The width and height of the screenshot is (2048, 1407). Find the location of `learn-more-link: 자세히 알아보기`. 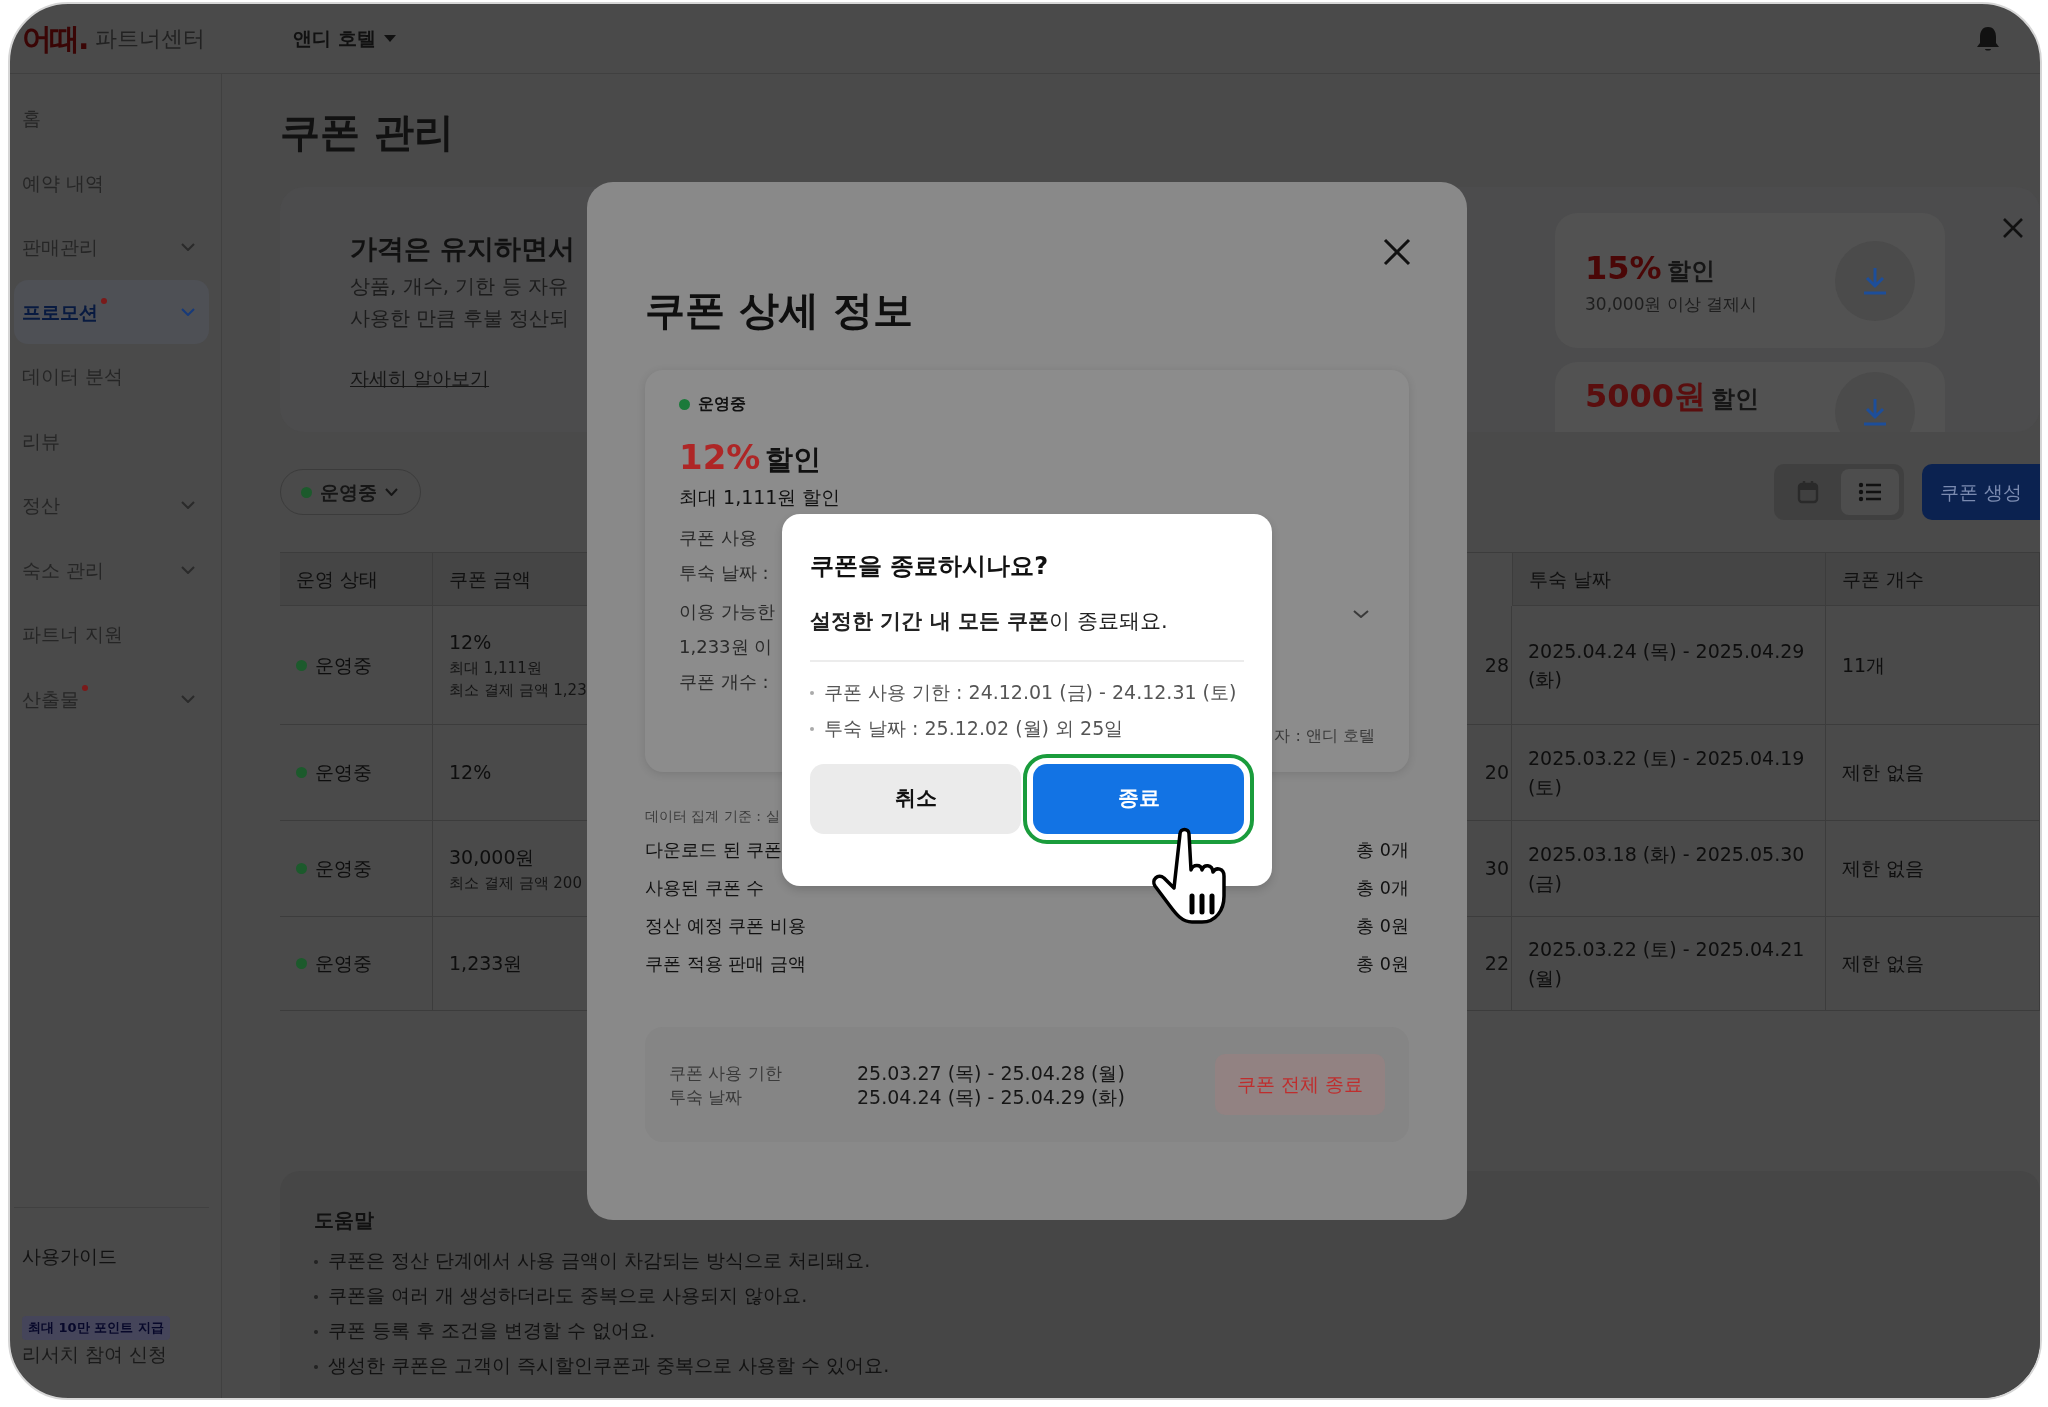

learn-more-link: 자세히 알아보기 is located at coordinates (420, 377).